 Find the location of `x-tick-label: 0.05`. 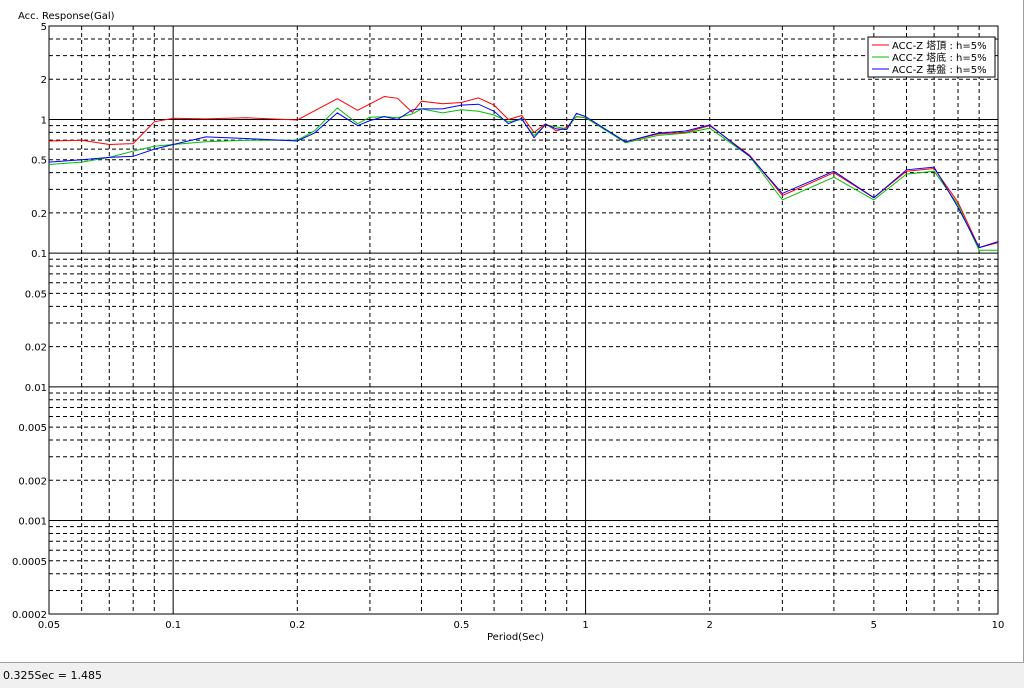

x-tick-label: 0.05 is located at coordinates (49, 625).